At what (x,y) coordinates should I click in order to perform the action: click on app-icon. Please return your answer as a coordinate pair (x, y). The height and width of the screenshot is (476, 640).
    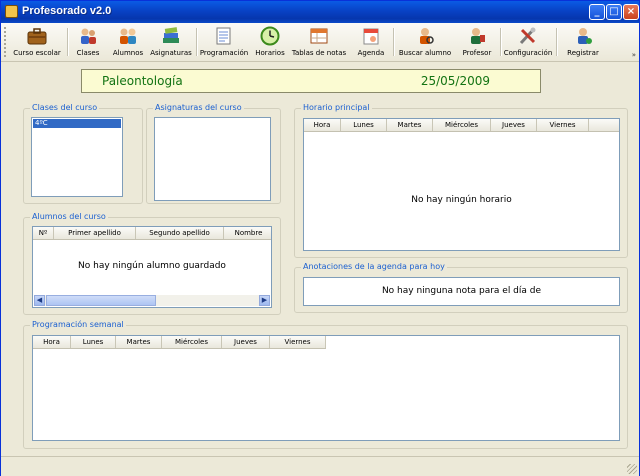
    Looking at the image, I should click on (11, 11).